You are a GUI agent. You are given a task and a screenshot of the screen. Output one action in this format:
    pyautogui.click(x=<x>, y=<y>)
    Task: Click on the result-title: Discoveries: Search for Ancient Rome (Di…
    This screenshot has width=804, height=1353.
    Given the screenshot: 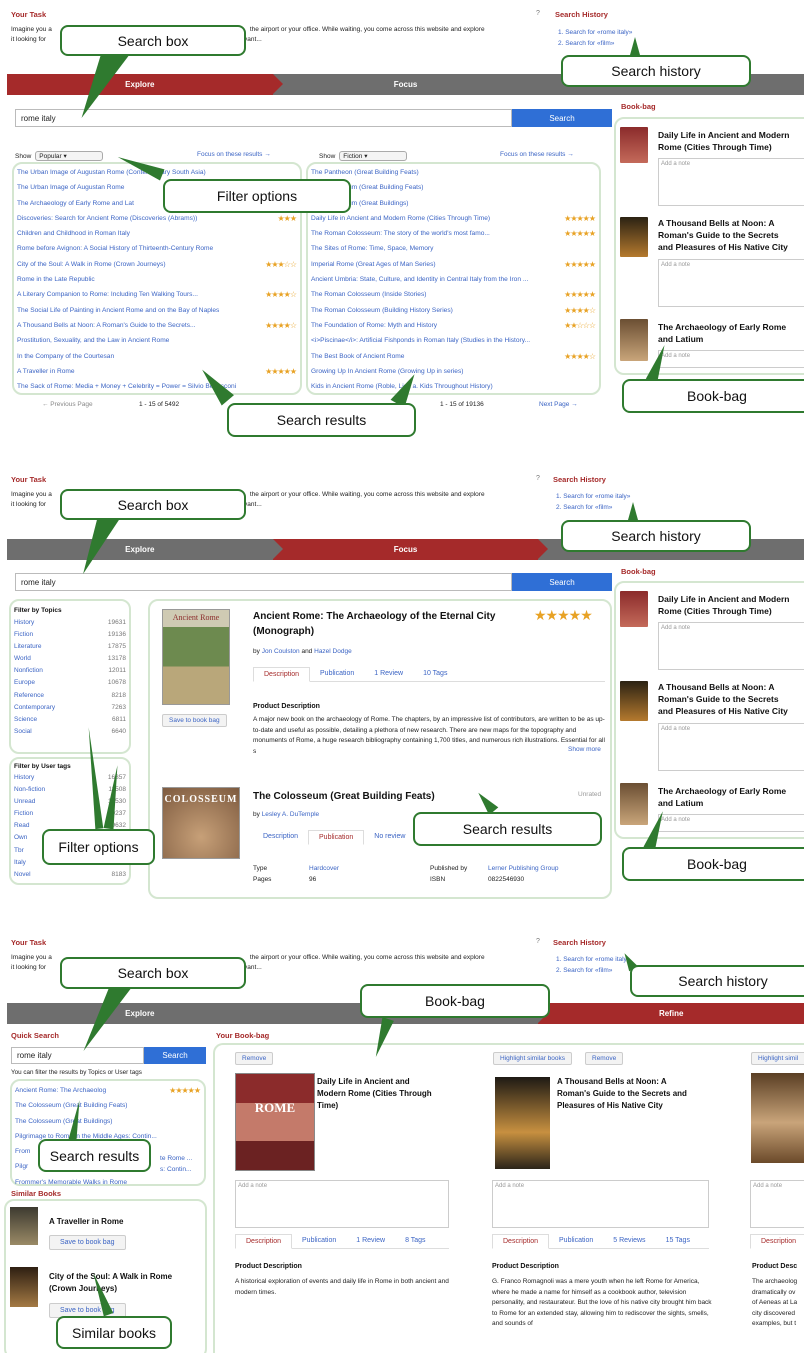 What is the action you would take?
    pyautogui.click(x=107, y=218)
    